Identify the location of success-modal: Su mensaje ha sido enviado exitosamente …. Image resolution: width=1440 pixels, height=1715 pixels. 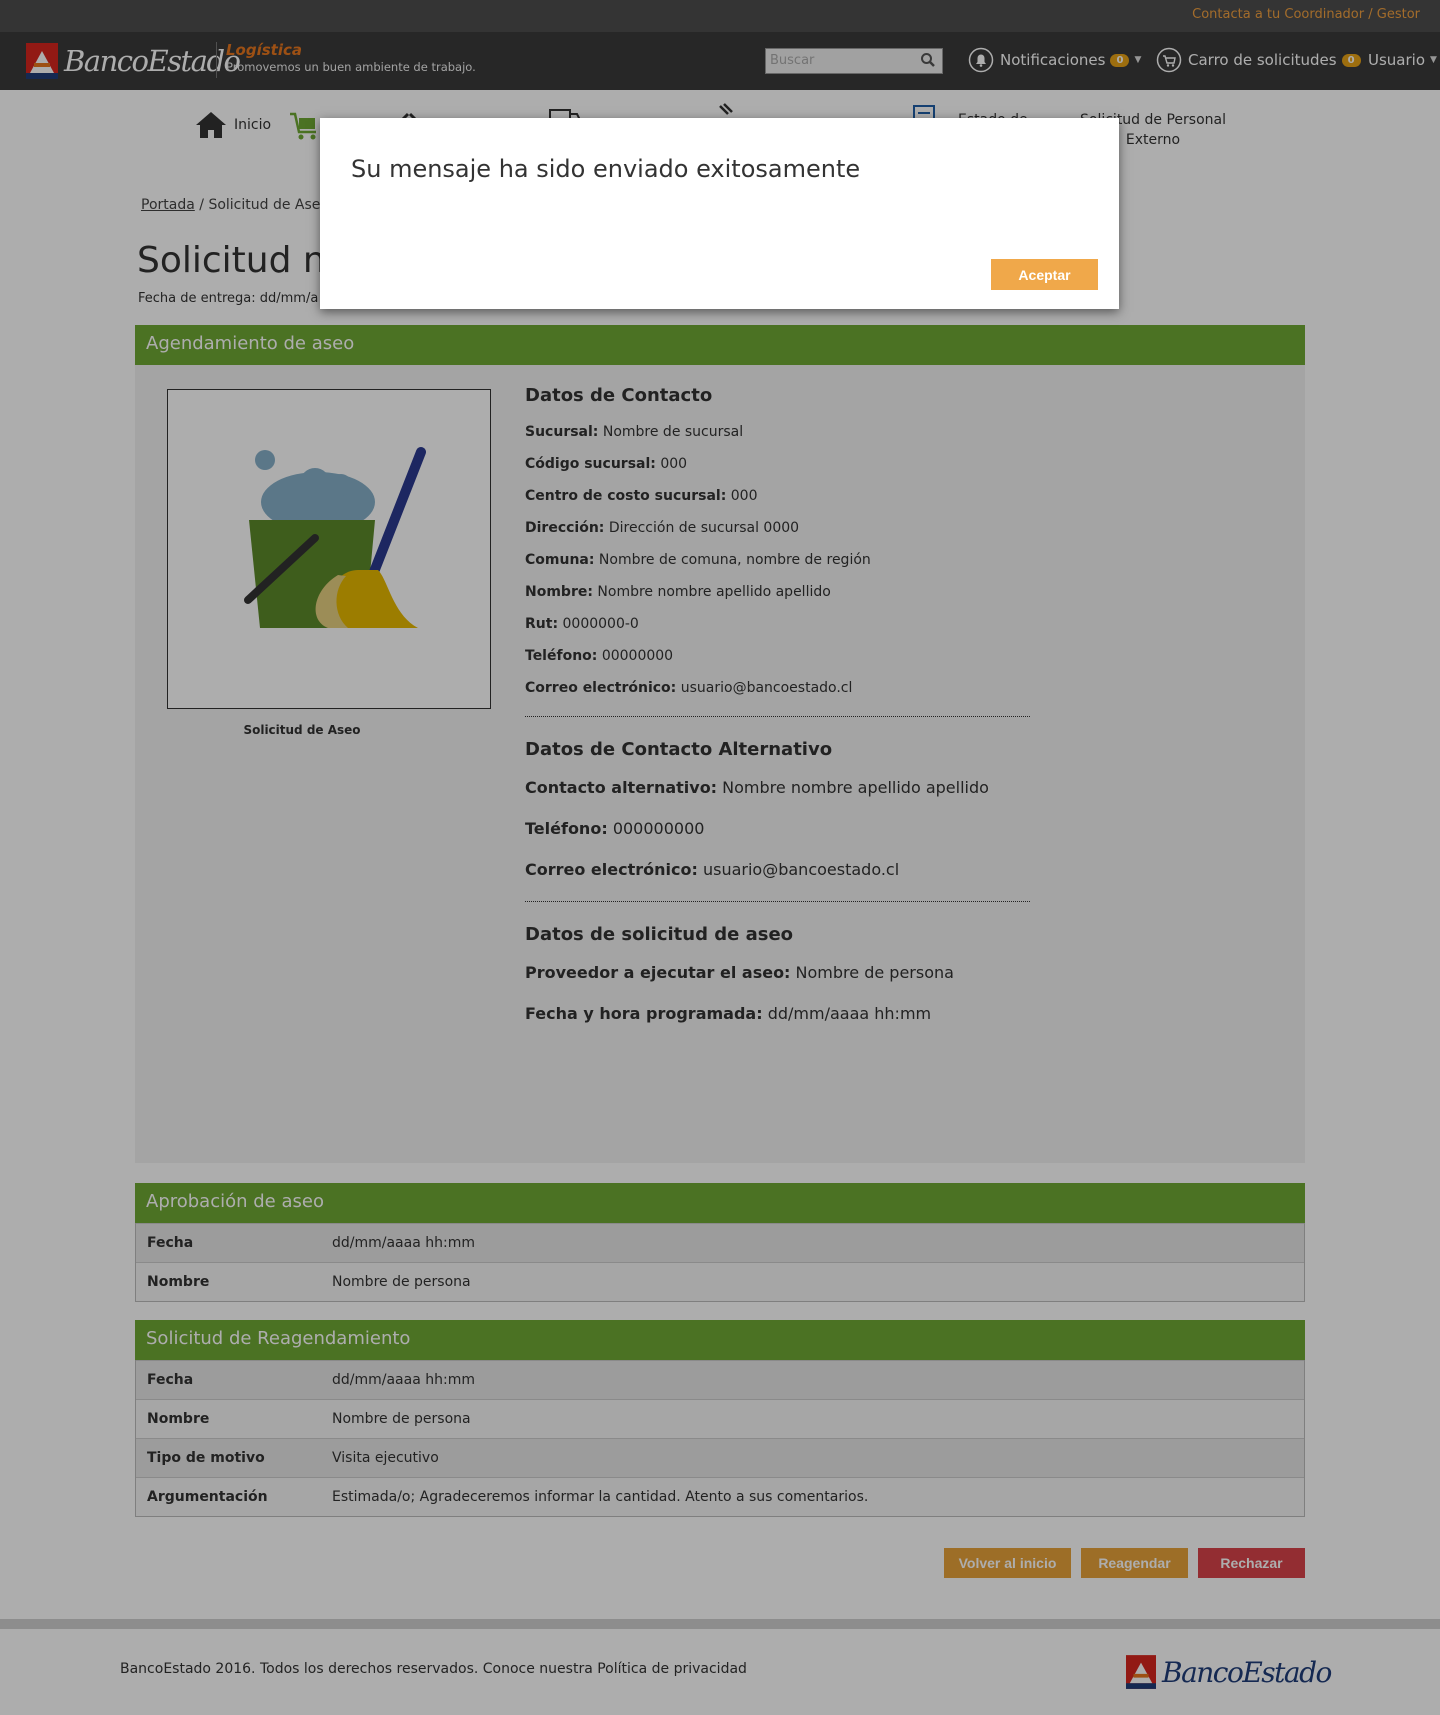
(719, 213).